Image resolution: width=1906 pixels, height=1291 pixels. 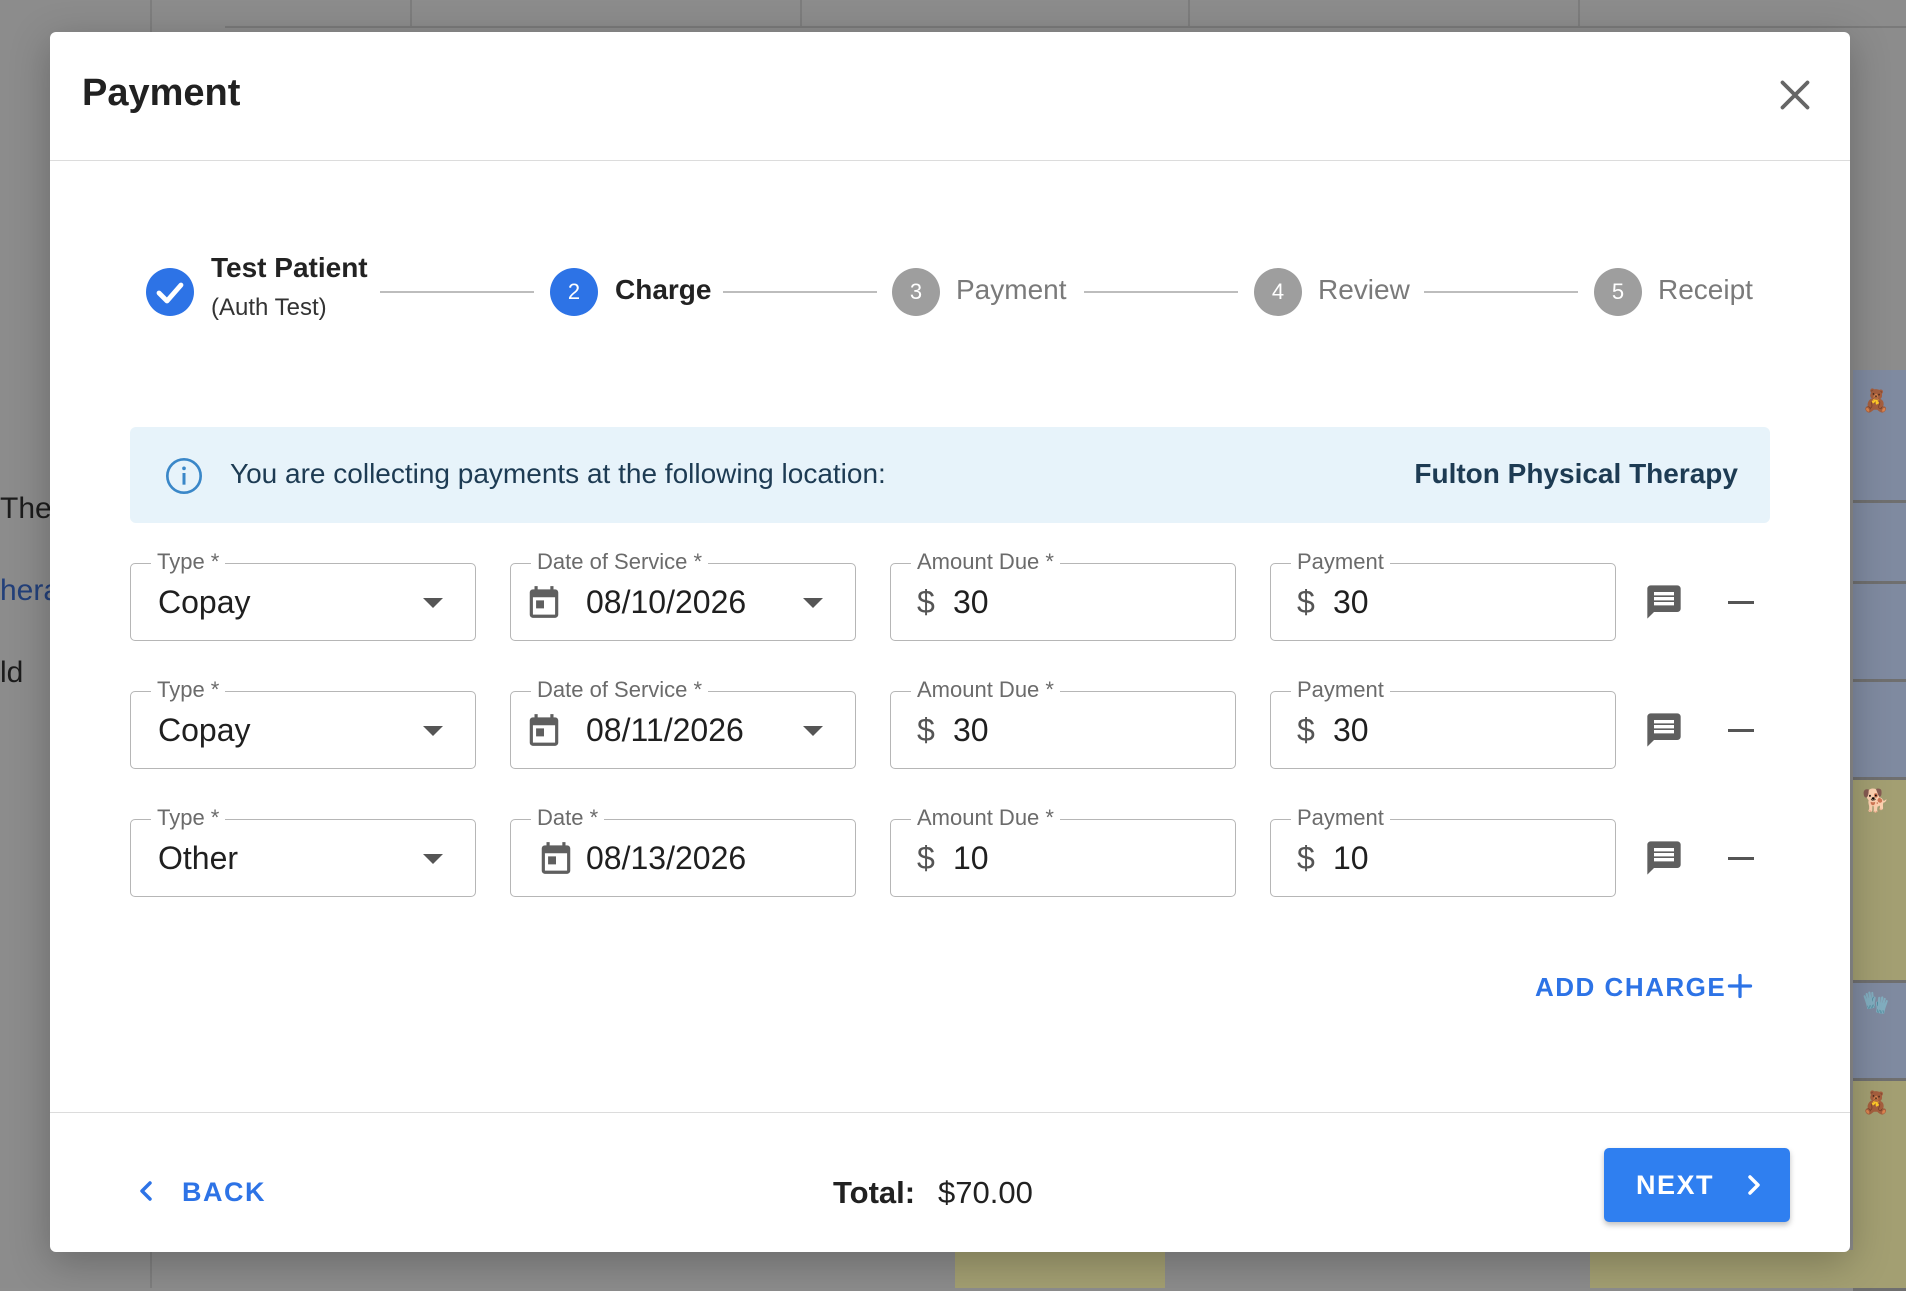 I want to click on step-2-label: Charge, so click(x=663, y=289).